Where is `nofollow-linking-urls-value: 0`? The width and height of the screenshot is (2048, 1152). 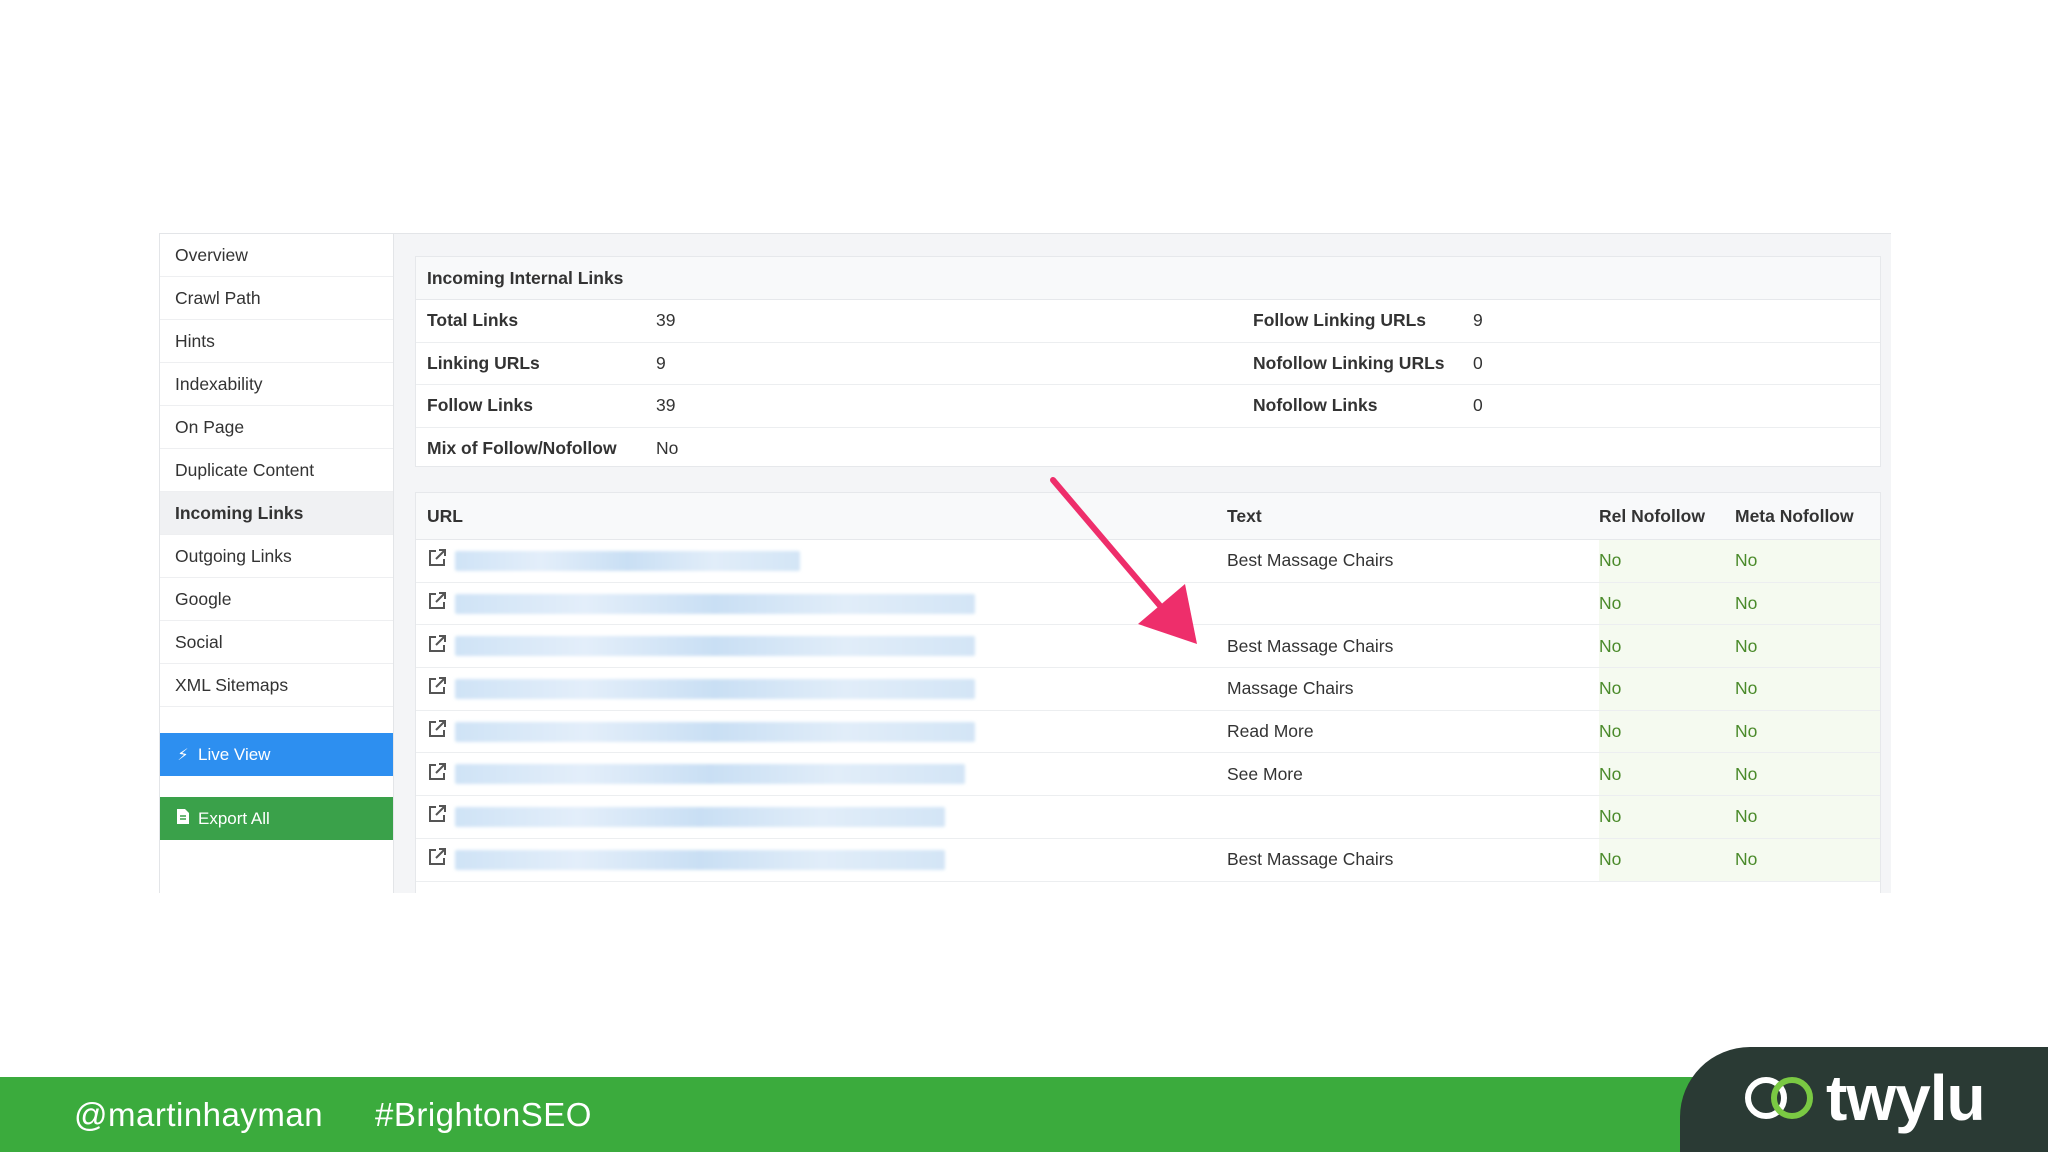 nofollow-linking-urls-value: 0 is located at coordinates (1478, 362).